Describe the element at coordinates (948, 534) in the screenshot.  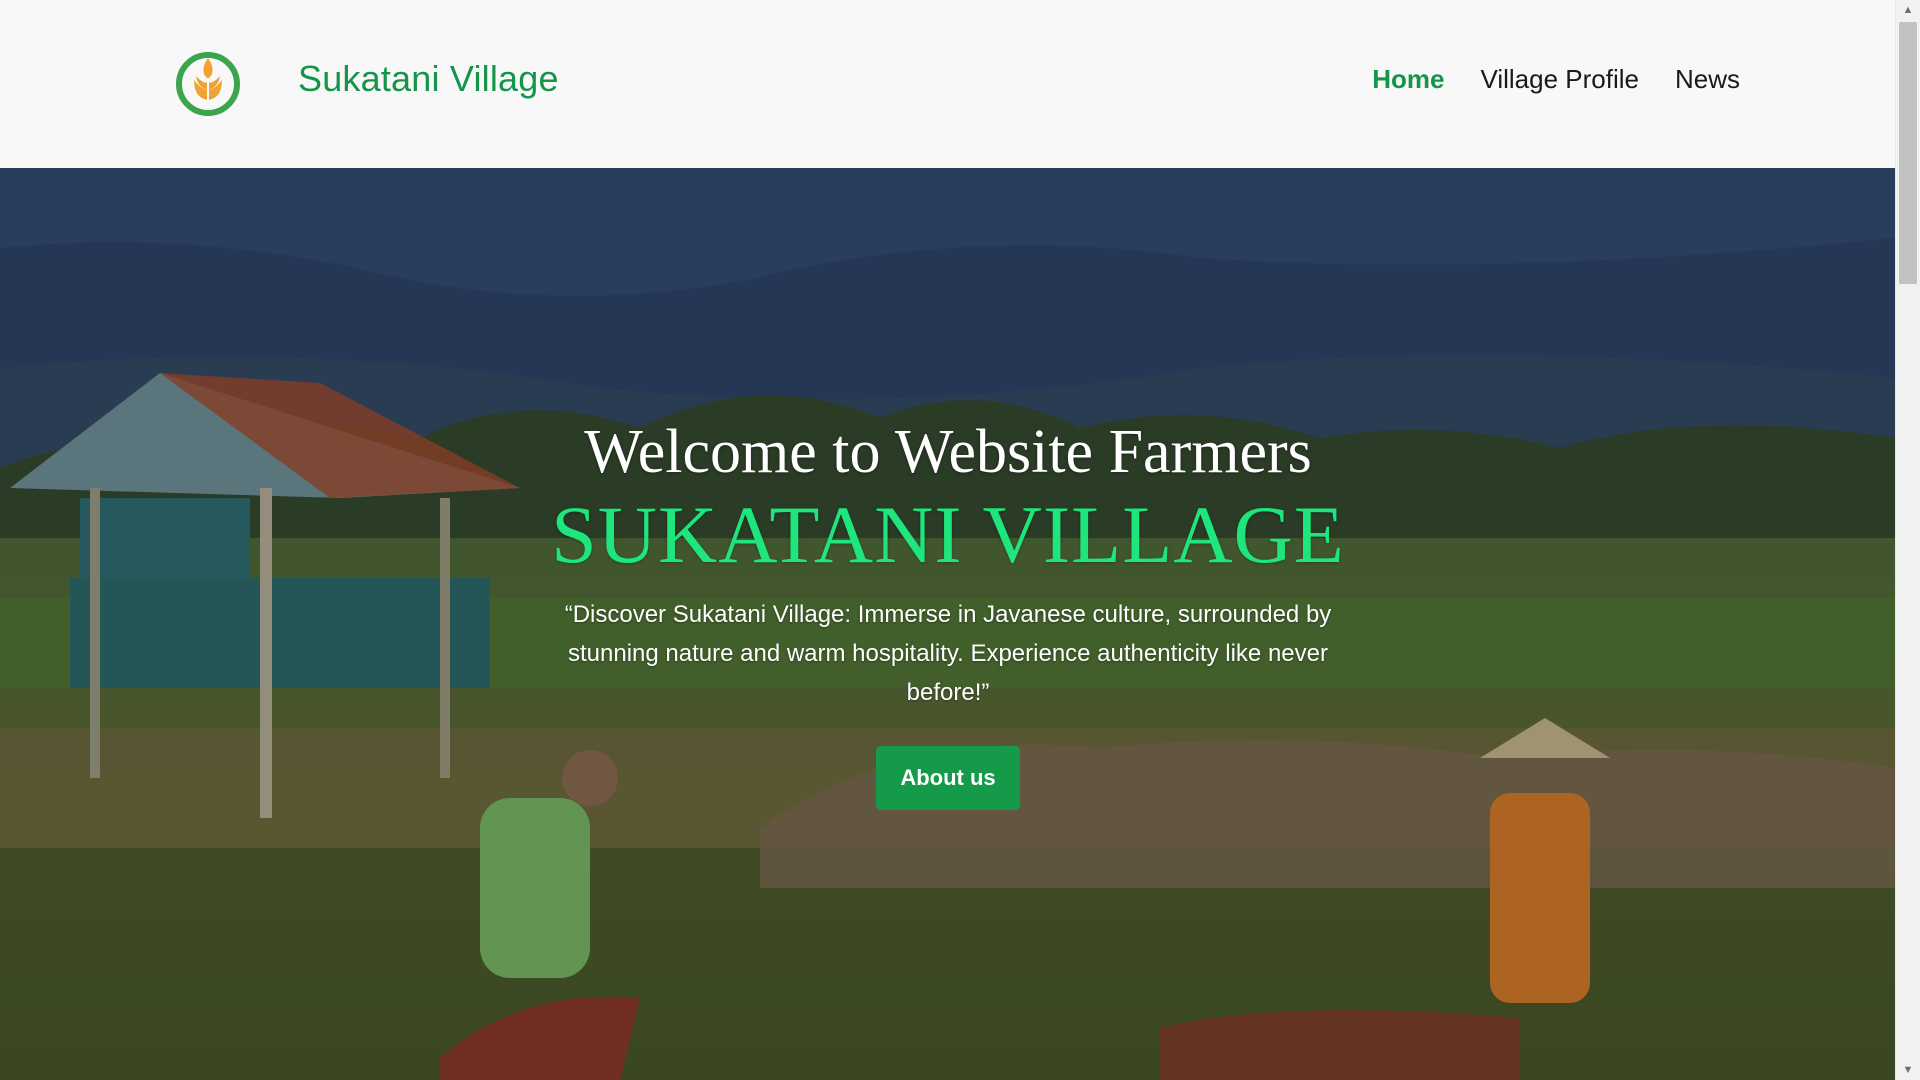
I see `hero-village-name: SUKATANI VILLAGE` at that location.